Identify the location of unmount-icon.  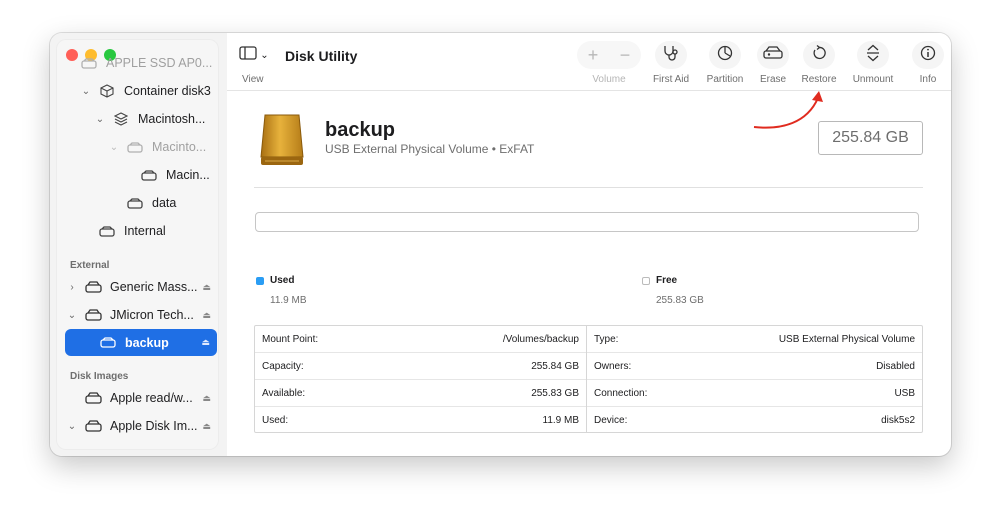
(873, 55).